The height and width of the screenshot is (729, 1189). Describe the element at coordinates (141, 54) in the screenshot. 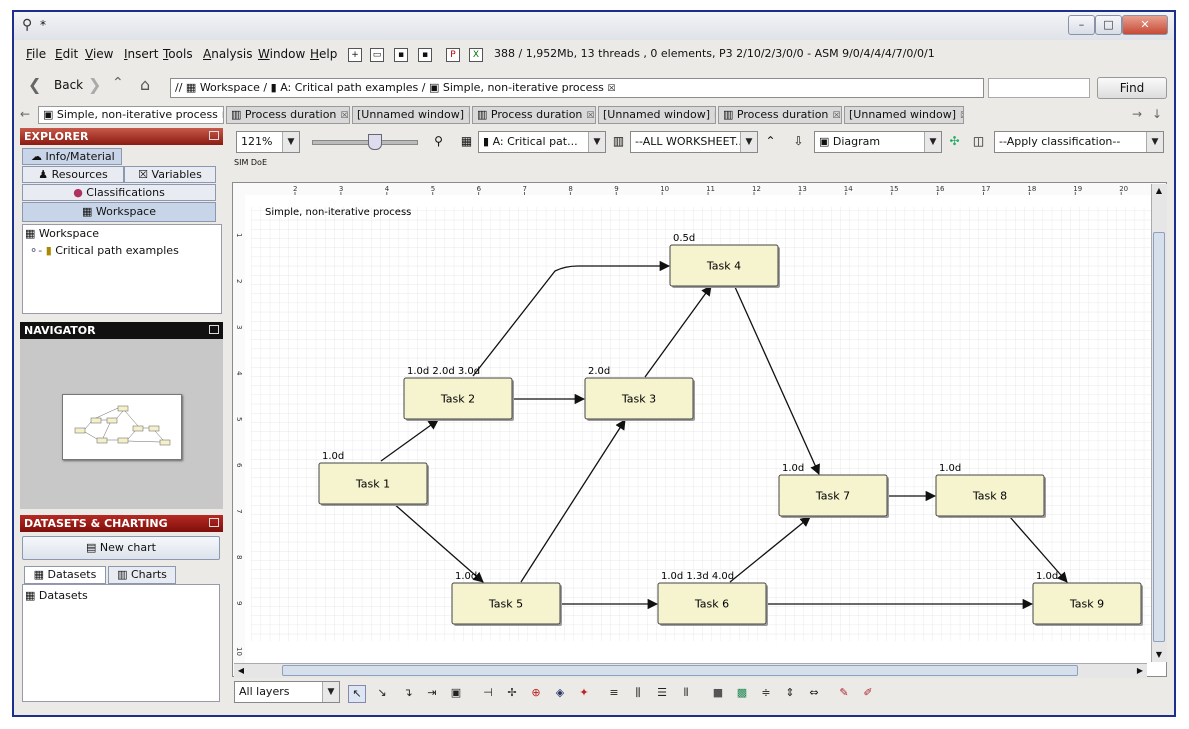

I see `menu-insert: Insert` at that location.